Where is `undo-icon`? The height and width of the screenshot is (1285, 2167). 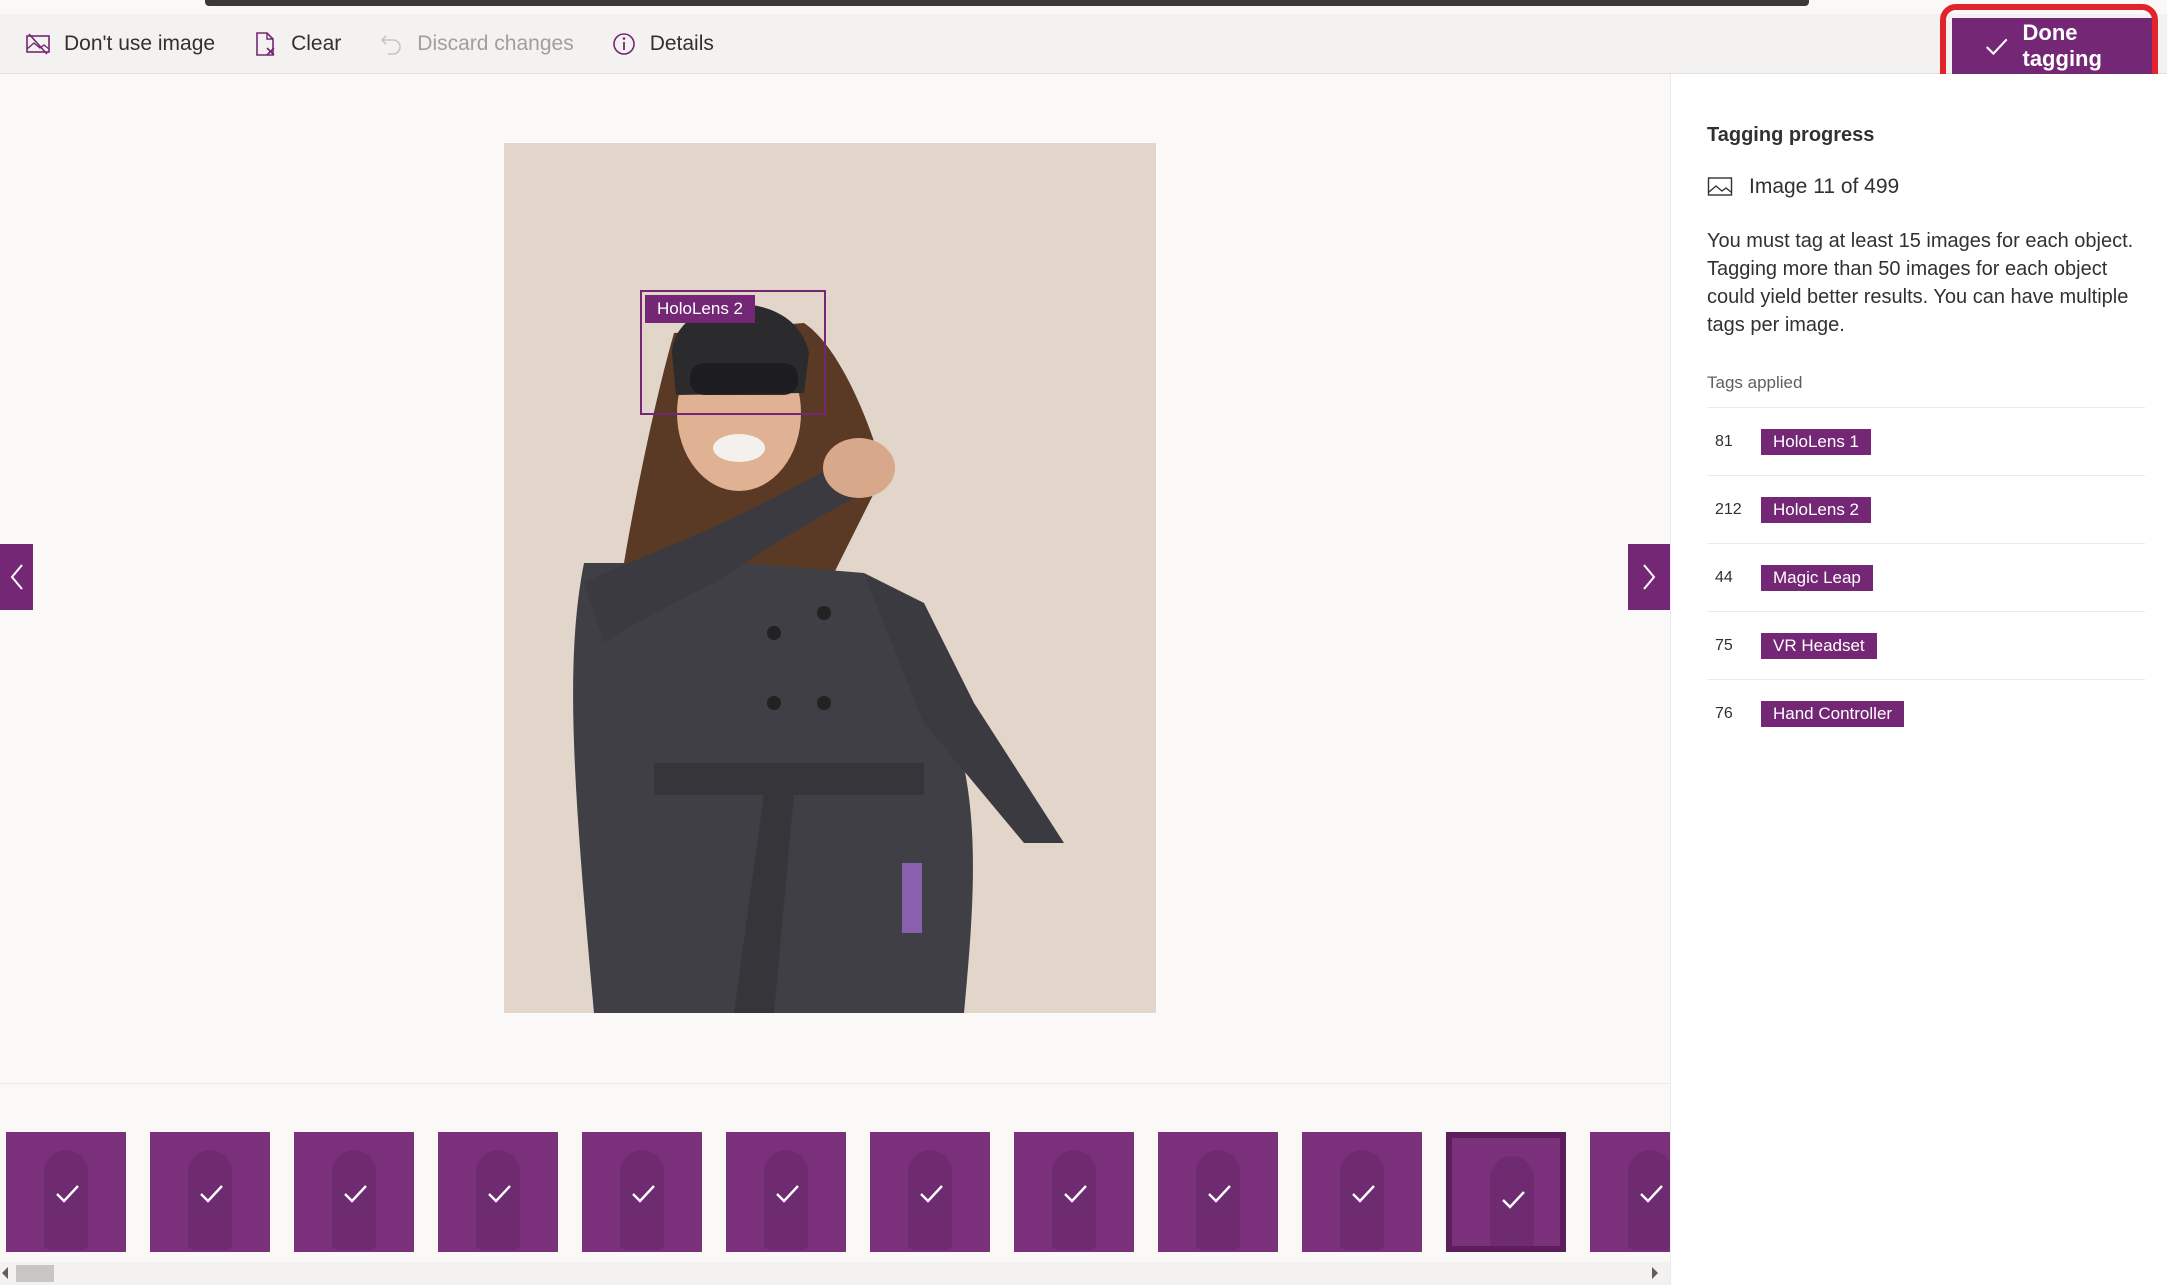 undo-icon is located at coordinates (391, 44).